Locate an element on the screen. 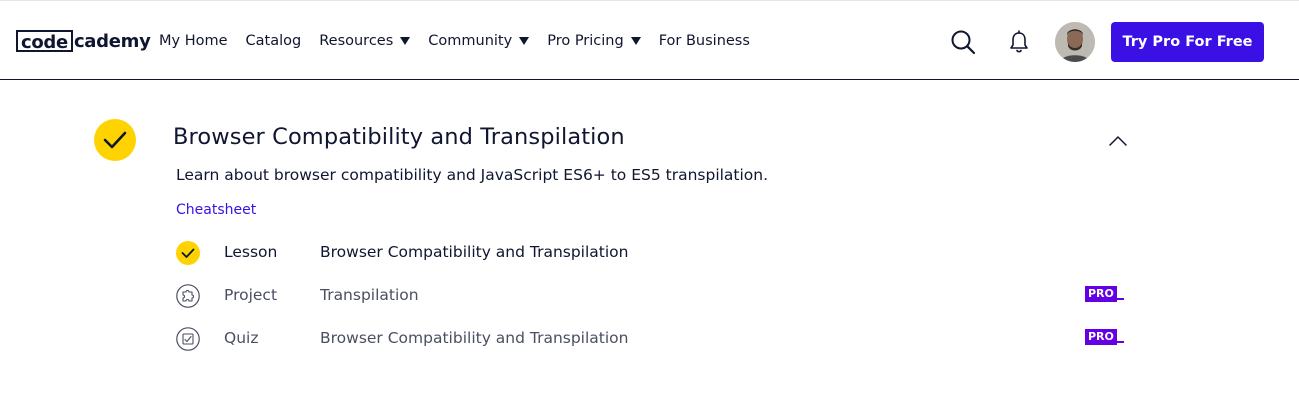 The image size is (1299, 419). try-pro-button: Try Pro For Free is located at coordinates (1187, 42).